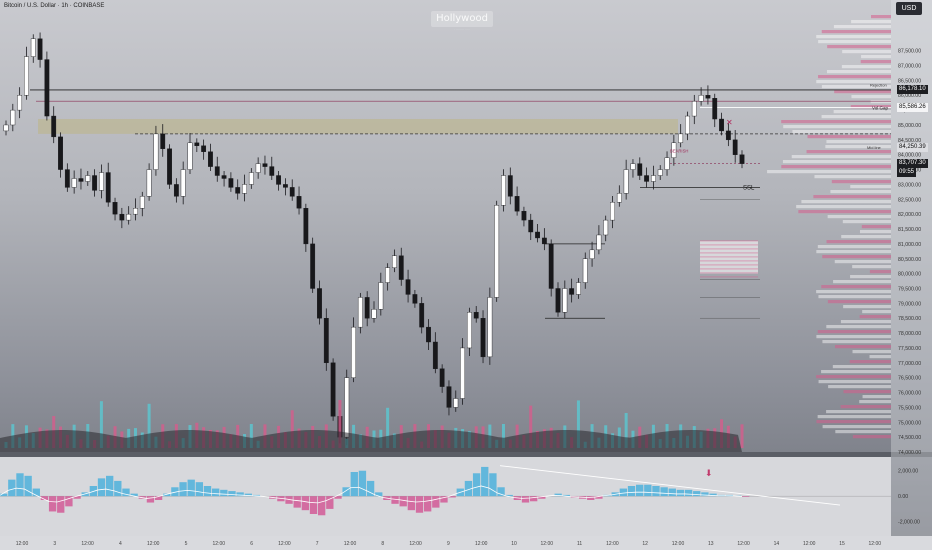 The image size is (932, 550). What do you see at coordinates (909, 289) in the screenshot?
I see `price-axis-label: 79,500.00` at bounding box center [909, 289].